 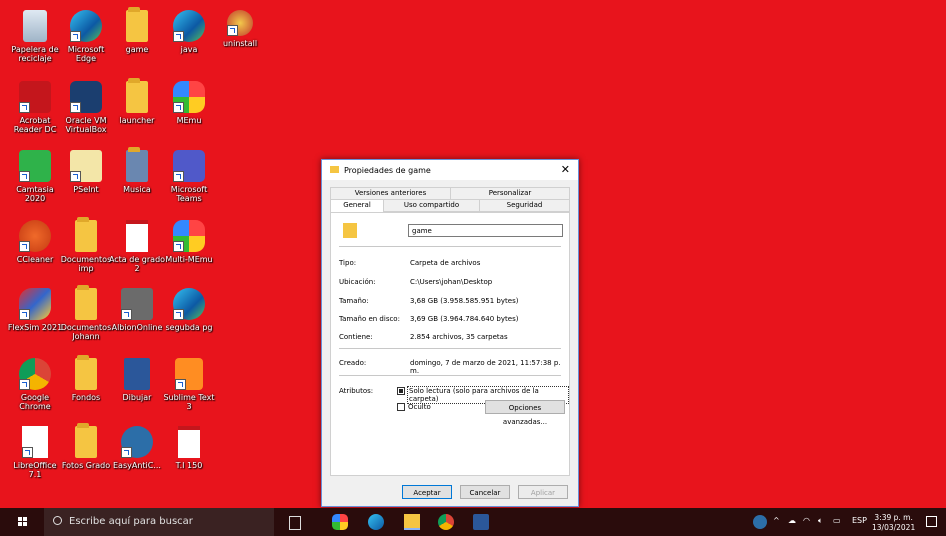 What do you see at coordinates (859, 520) in the screenshot?
I see `language-indicator: ESP` at bounding box center [859, 520].